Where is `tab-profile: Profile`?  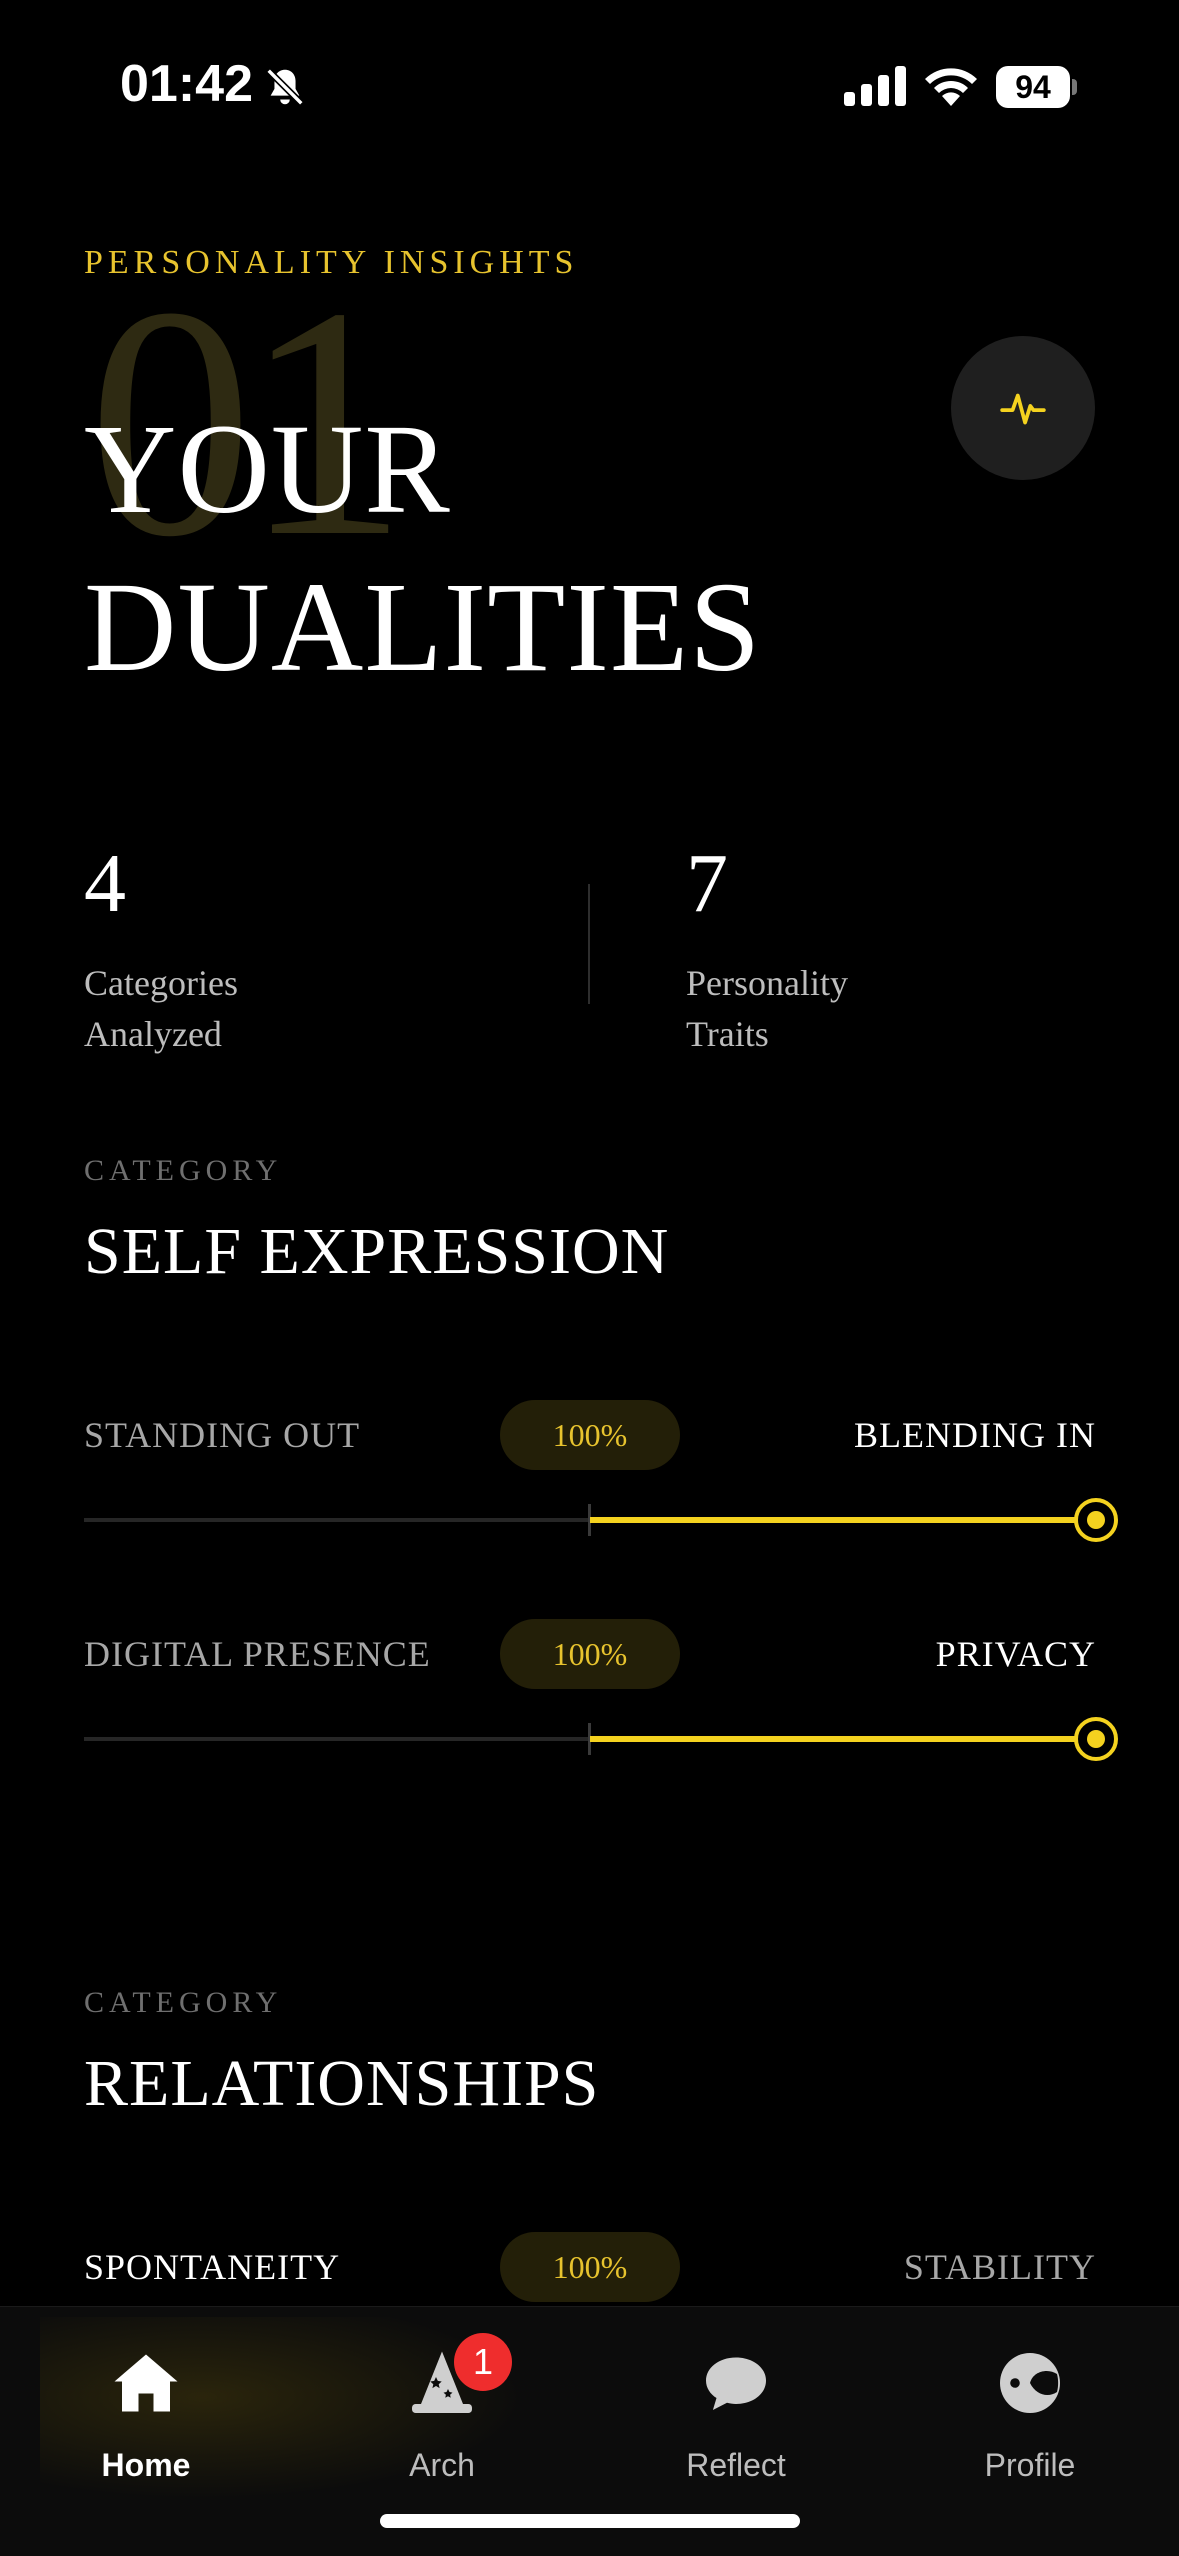 tab-profile: Profile is located at coordinates (1030, 2417).